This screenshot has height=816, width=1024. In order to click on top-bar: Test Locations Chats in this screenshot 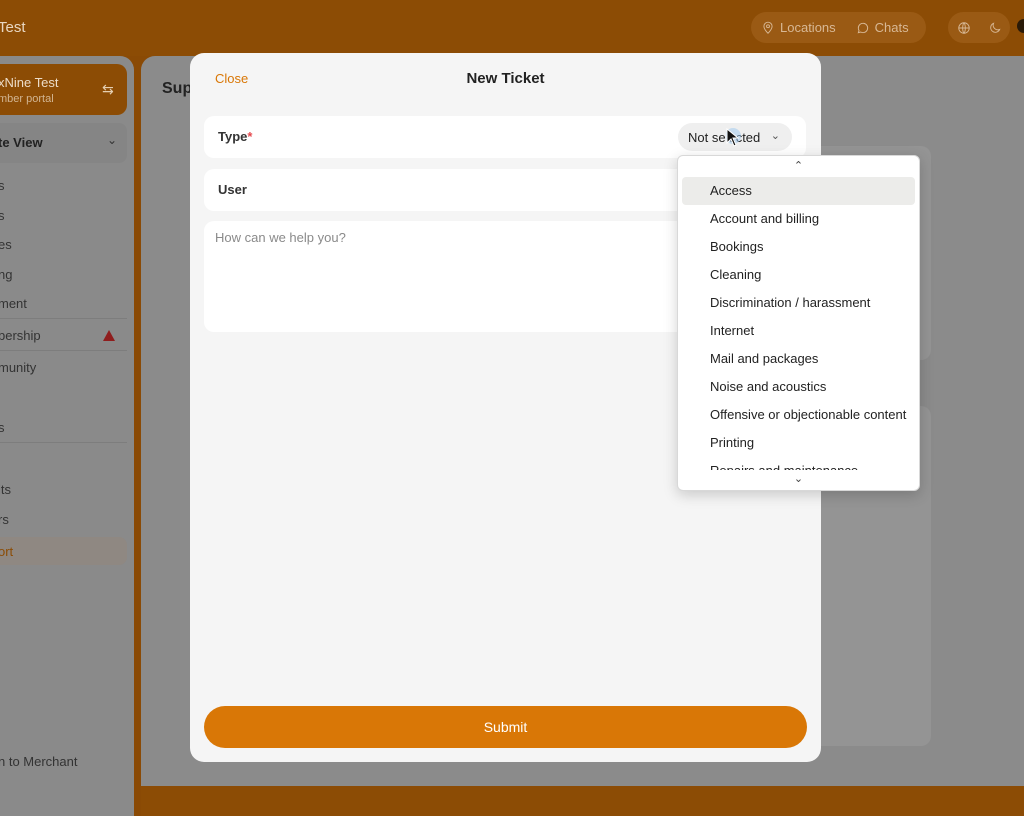, I will do `click(512, 28)`.